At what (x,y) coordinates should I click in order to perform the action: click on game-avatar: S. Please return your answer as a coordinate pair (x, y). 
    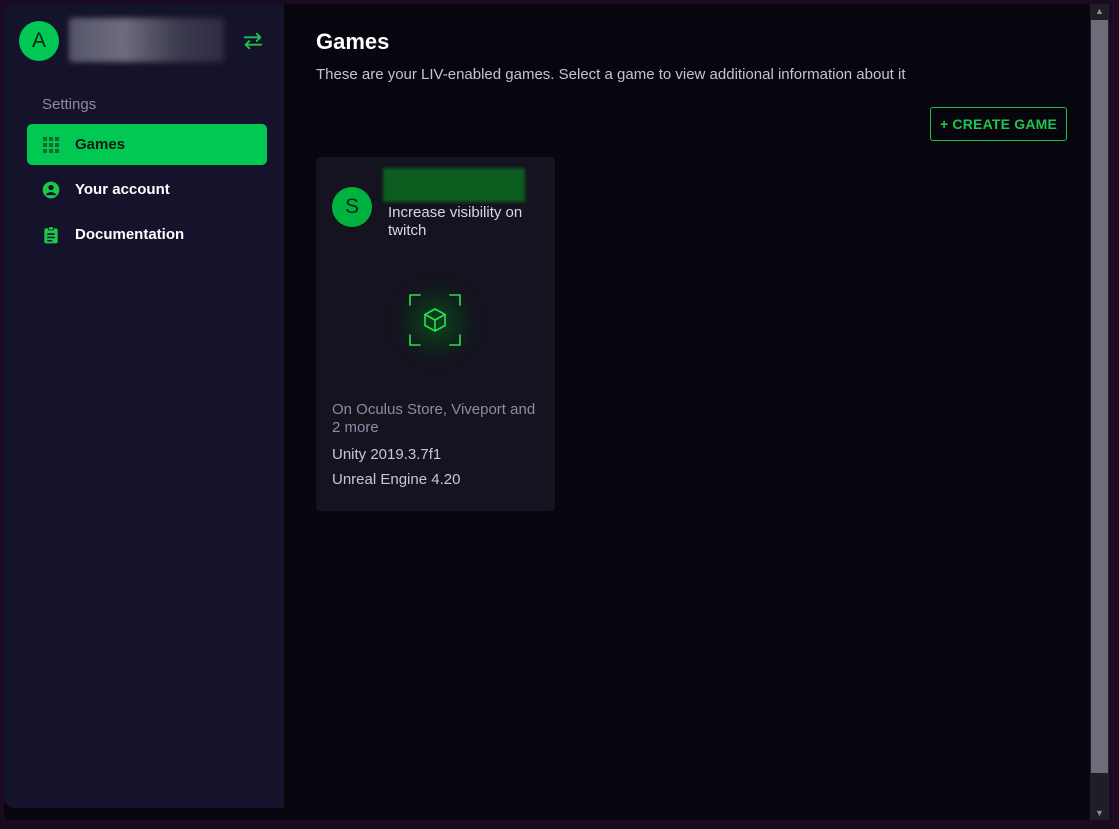
    Looking at the image, I should click on (352, 207).